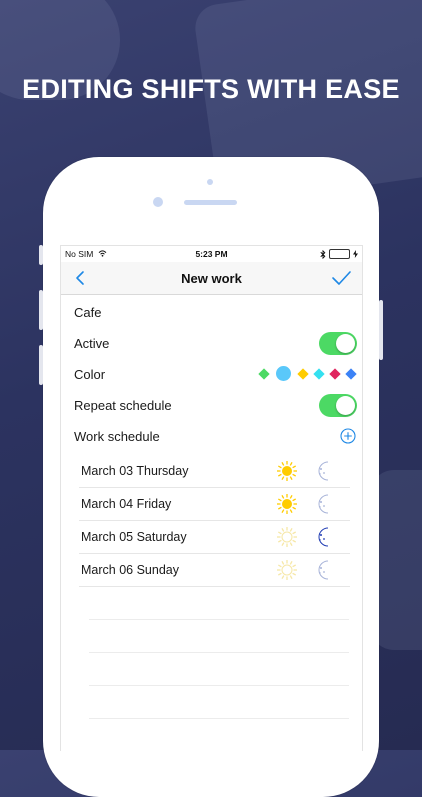  I want to click on status-right, so click(339, 254).